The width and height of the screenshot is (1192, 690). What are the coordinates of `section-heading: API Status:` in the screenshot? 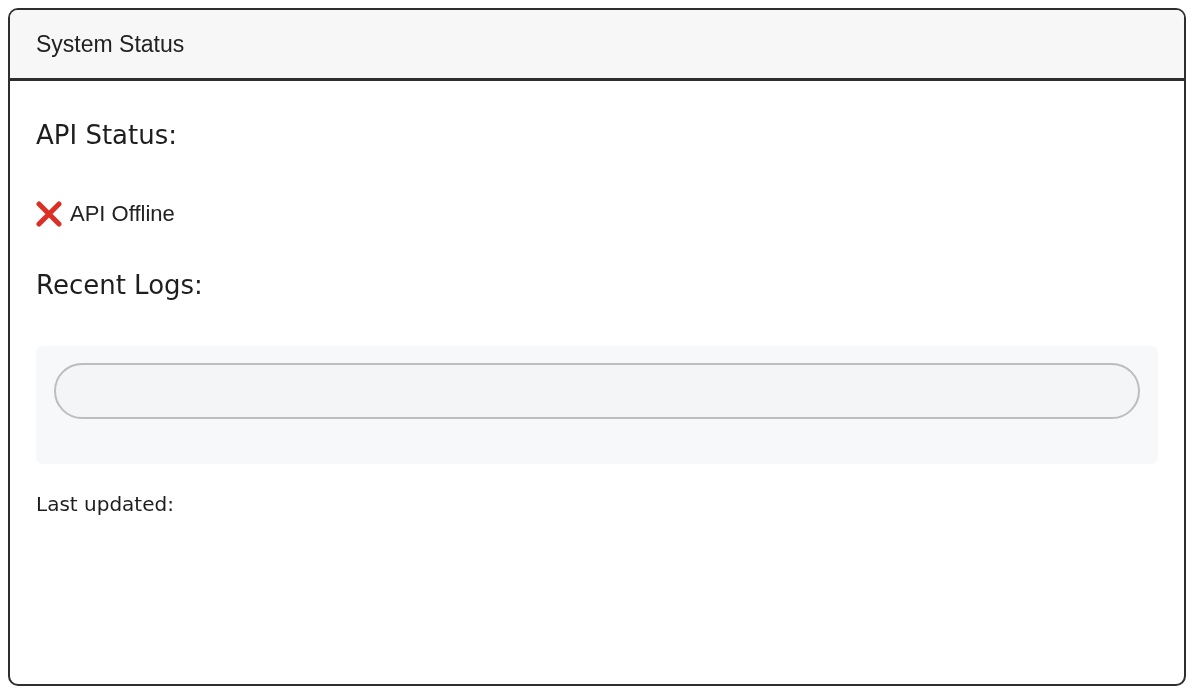 It's located at (106, 135).